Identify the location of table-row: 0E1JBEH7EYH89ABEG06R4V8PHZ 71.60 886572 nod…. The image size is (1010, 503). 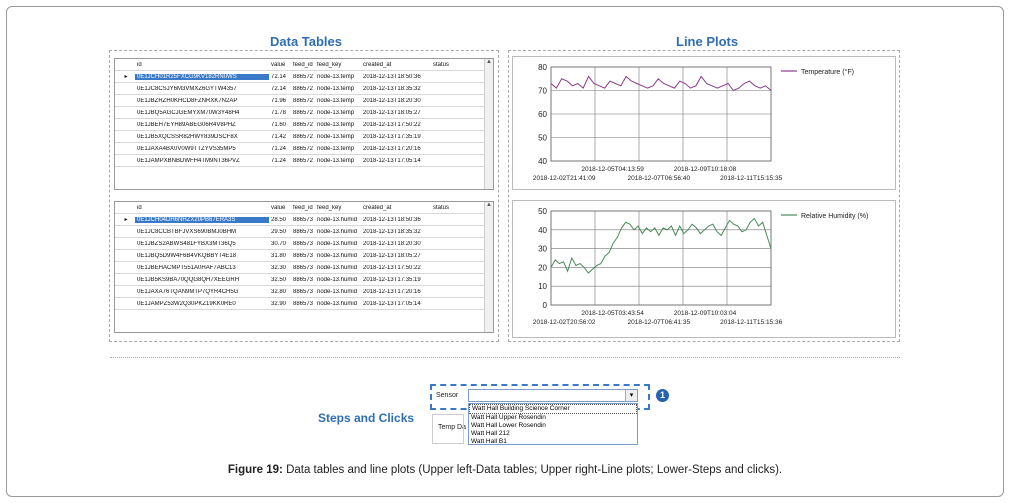
(304, 125).